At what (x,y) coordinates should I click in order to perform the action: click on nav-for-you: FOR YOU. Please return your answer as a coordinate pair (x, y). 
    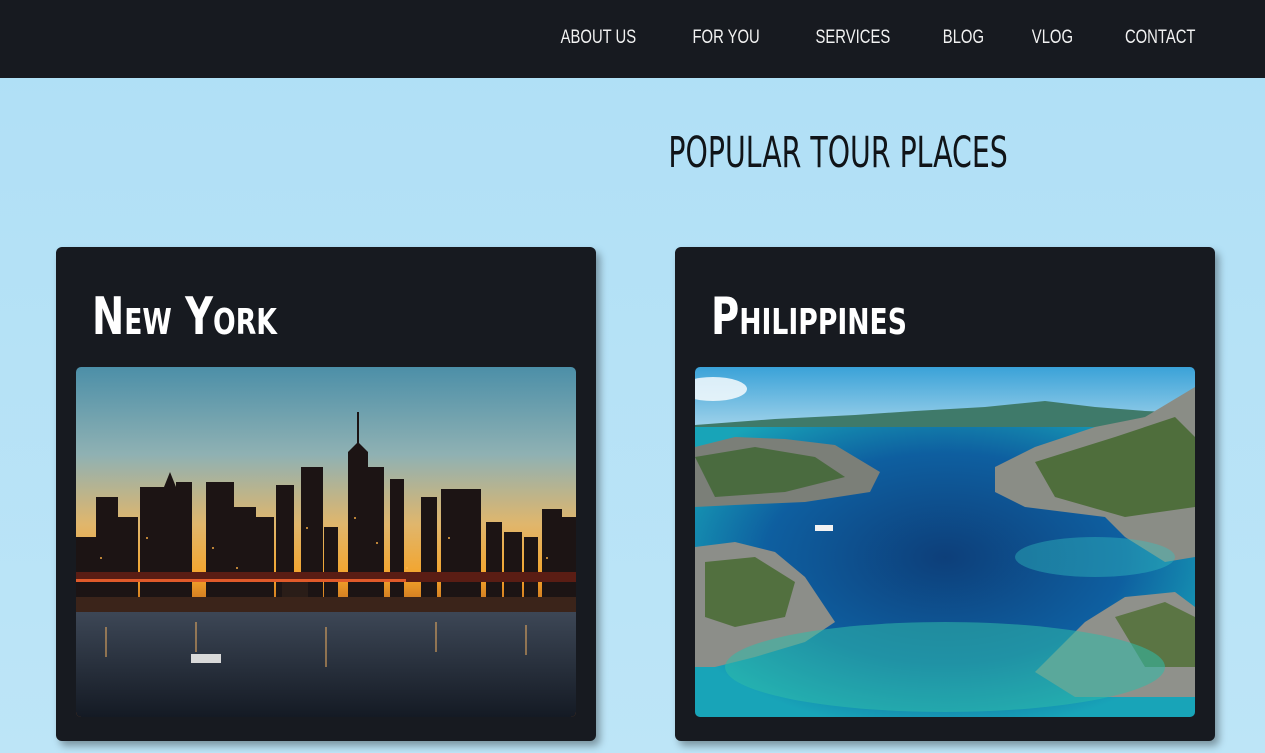
    Looking at the image, I should click on (726, 38).